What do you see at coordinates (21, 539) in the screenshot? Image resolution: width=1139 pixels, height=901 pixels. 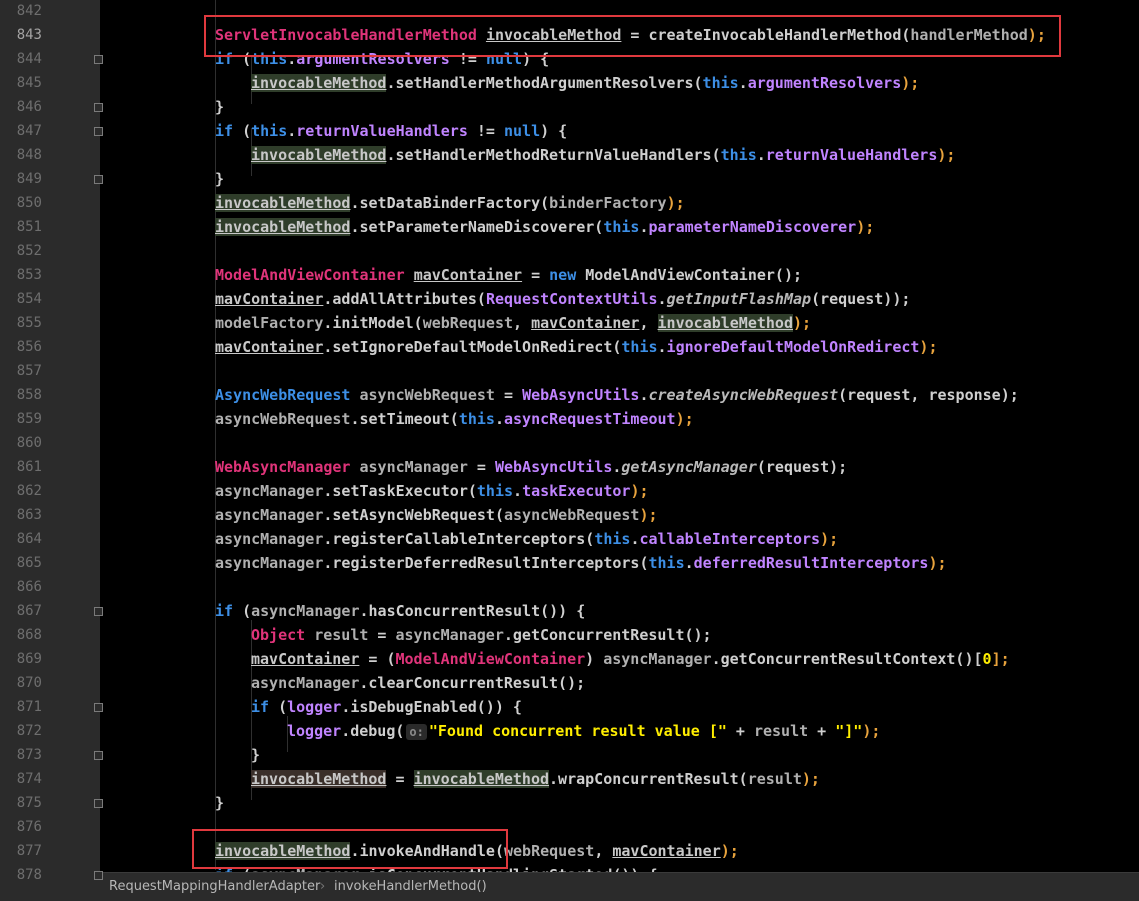 I see `line-number: 864` at bounding box center [21, 539].